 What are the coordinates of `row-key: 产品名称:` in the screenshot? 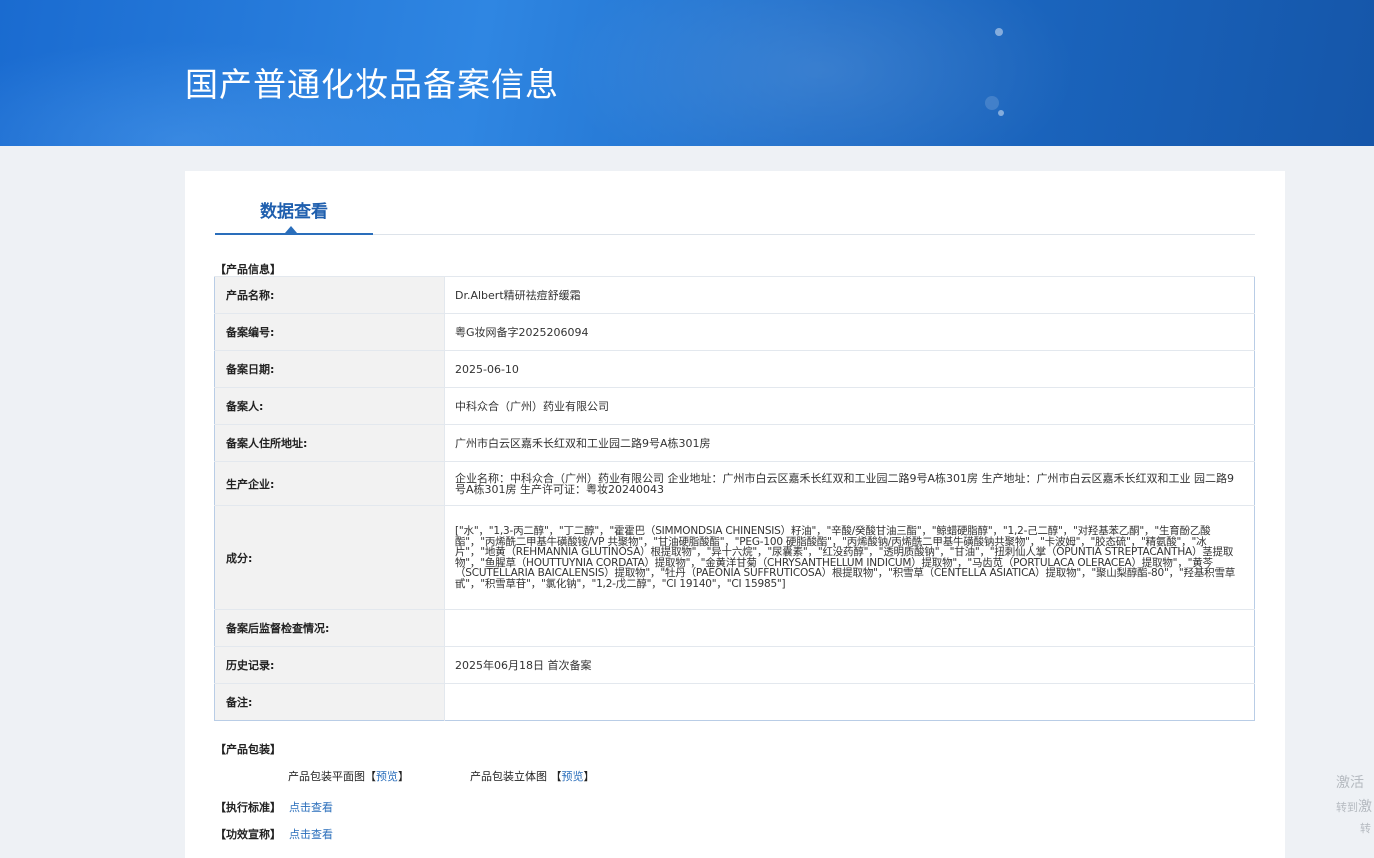 It's located at (329, 295).